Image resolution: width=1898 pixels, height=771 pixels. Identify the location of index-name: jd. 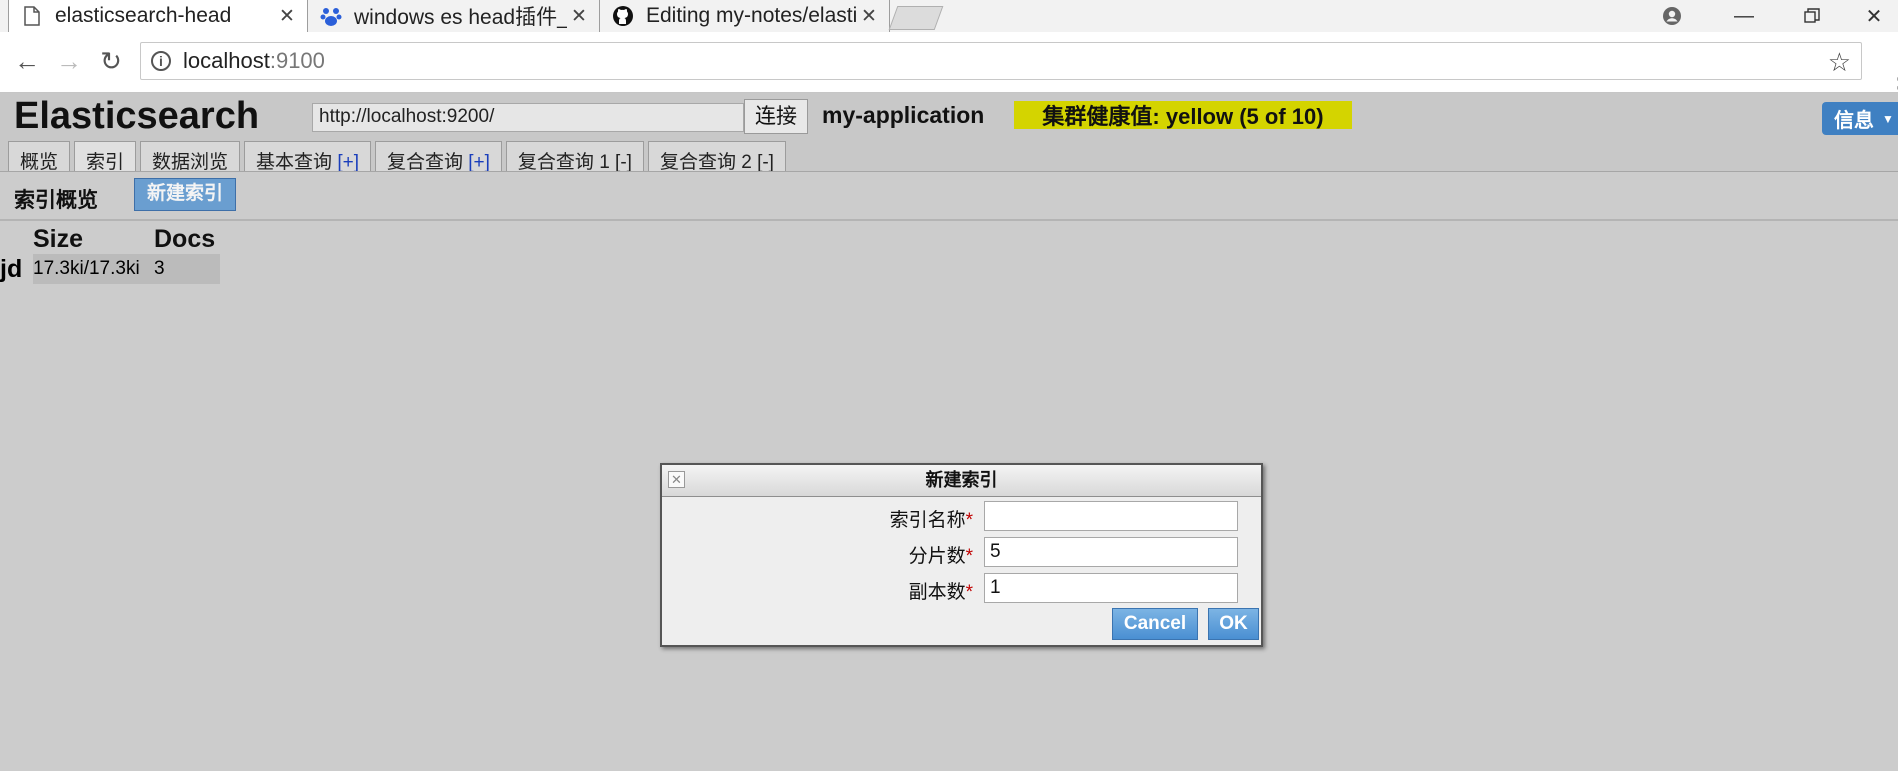
(16, 269).